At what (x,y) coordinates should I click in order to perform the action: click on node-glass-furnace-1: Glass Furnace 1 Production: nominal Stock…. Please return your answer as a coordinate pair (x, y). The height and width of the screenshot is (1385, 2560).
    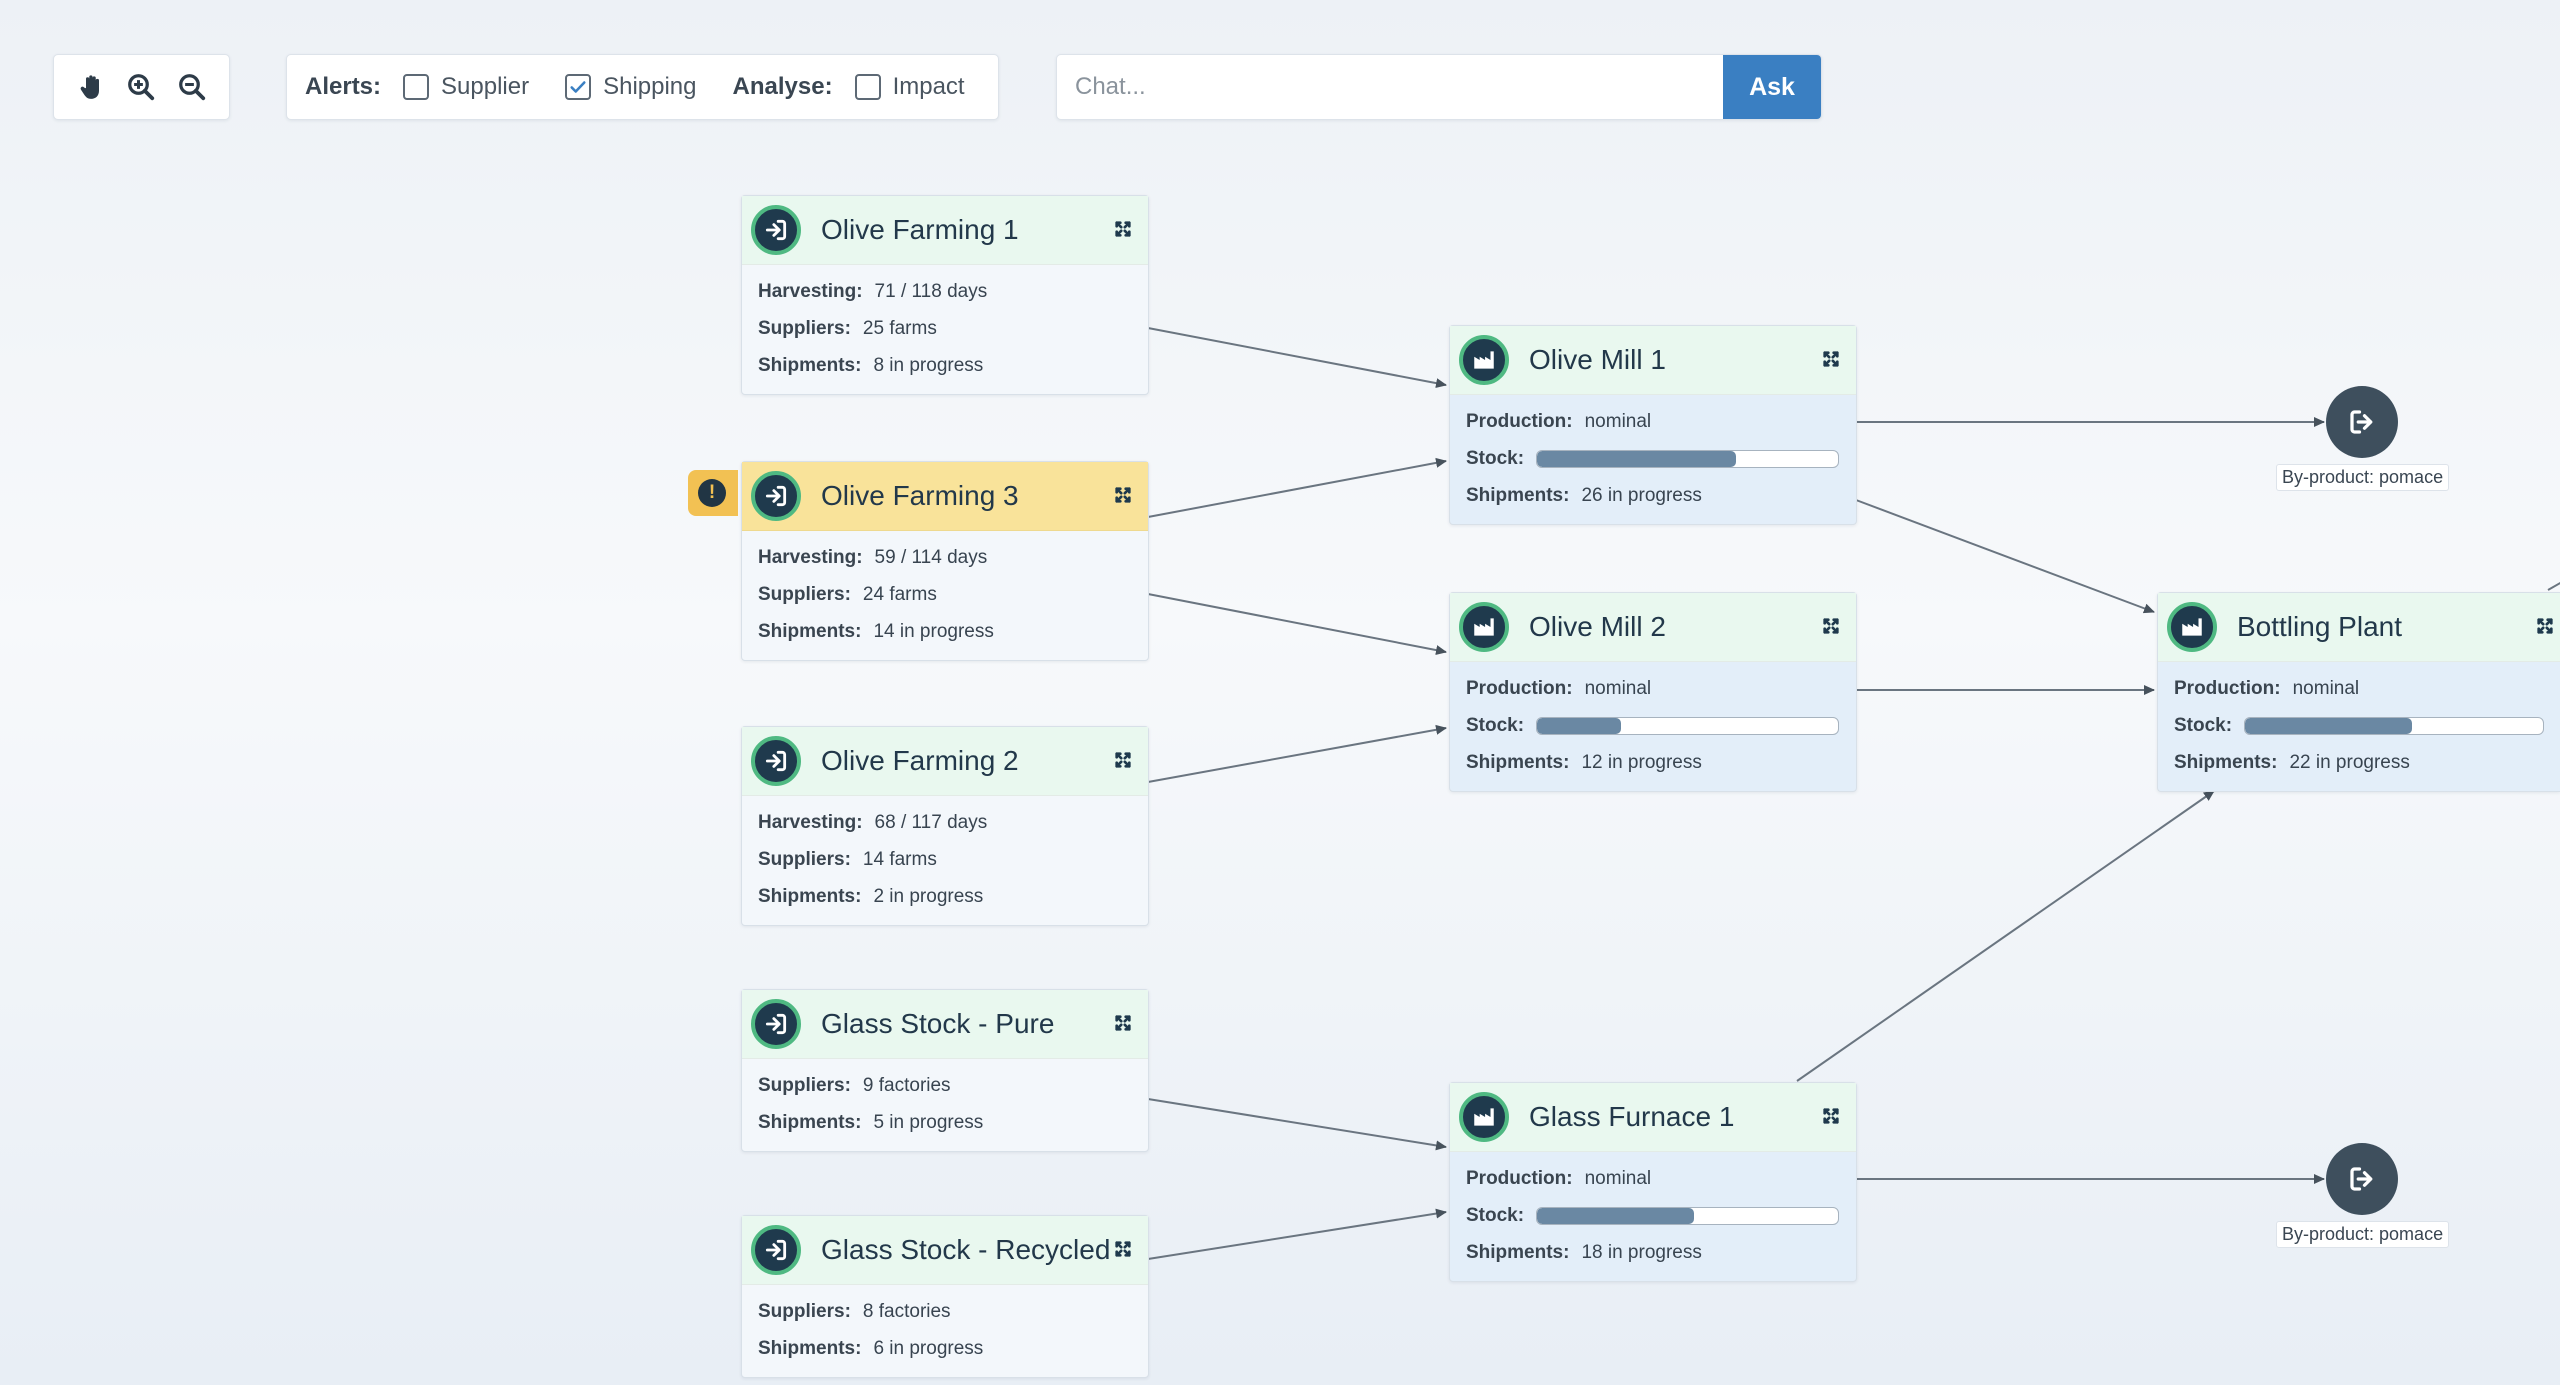
    Looking at the image, I should click on (1653, 1182).